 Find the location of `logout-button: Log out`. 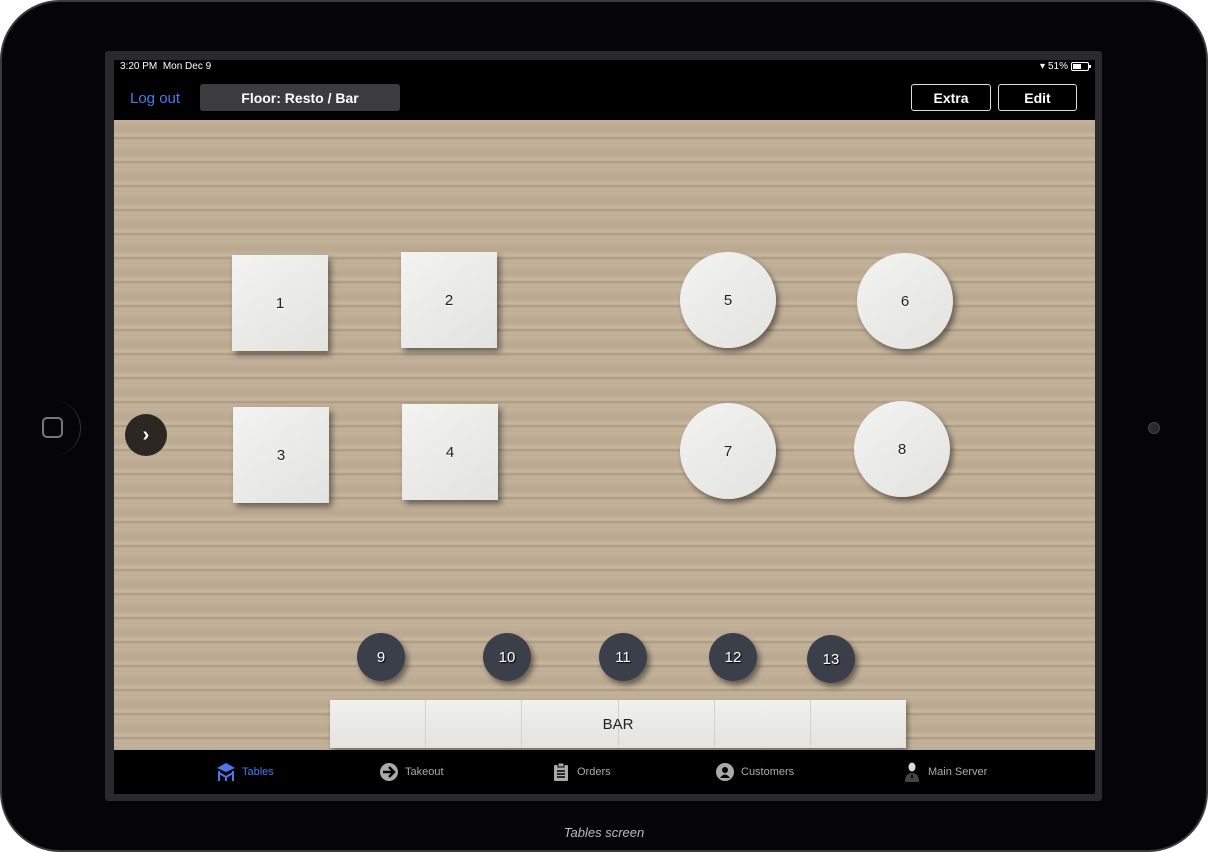

logout-button: Log out is located at coordinates (155, 98).